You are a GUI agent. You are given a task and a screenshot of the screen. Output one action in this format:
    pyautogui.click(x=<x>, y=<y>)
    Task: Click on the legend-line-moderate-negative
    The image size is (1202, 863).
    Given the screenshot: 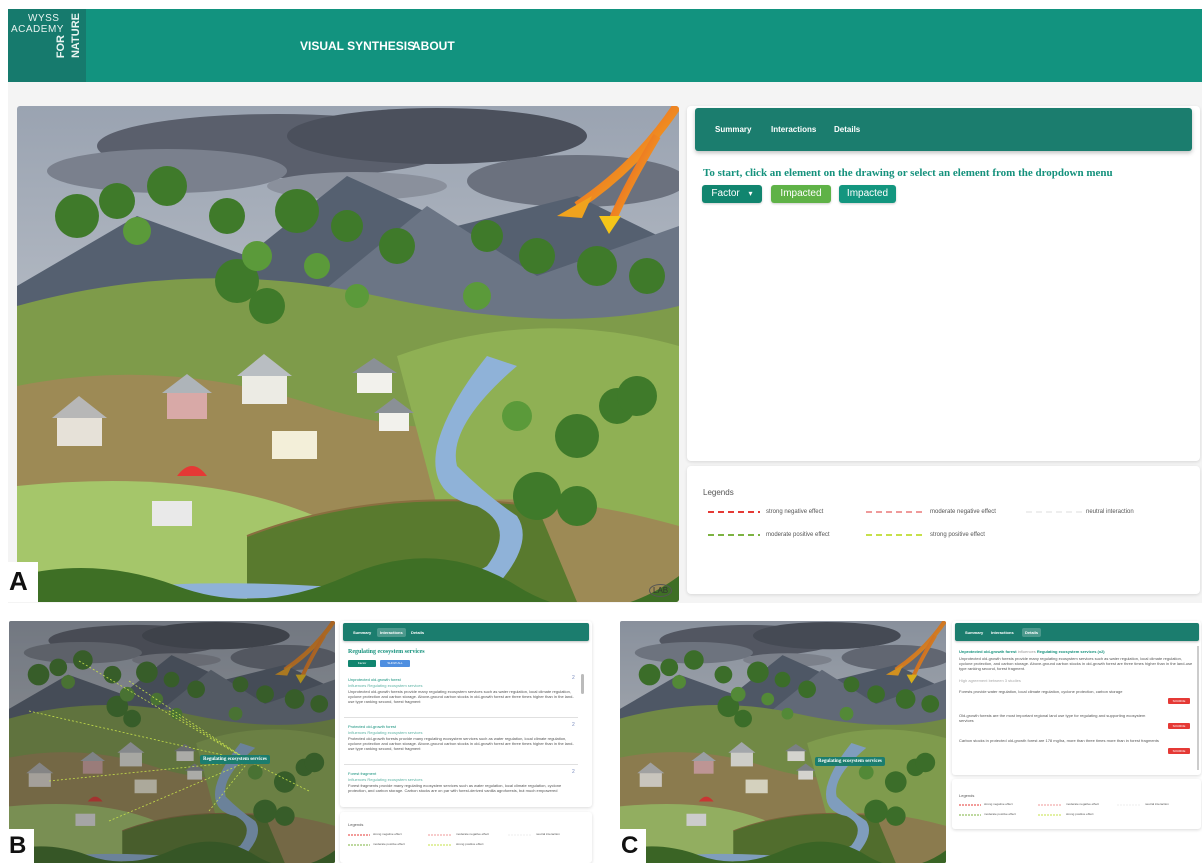 What is the action you would take?
    pyautogui.click(x=894, y=512)
    